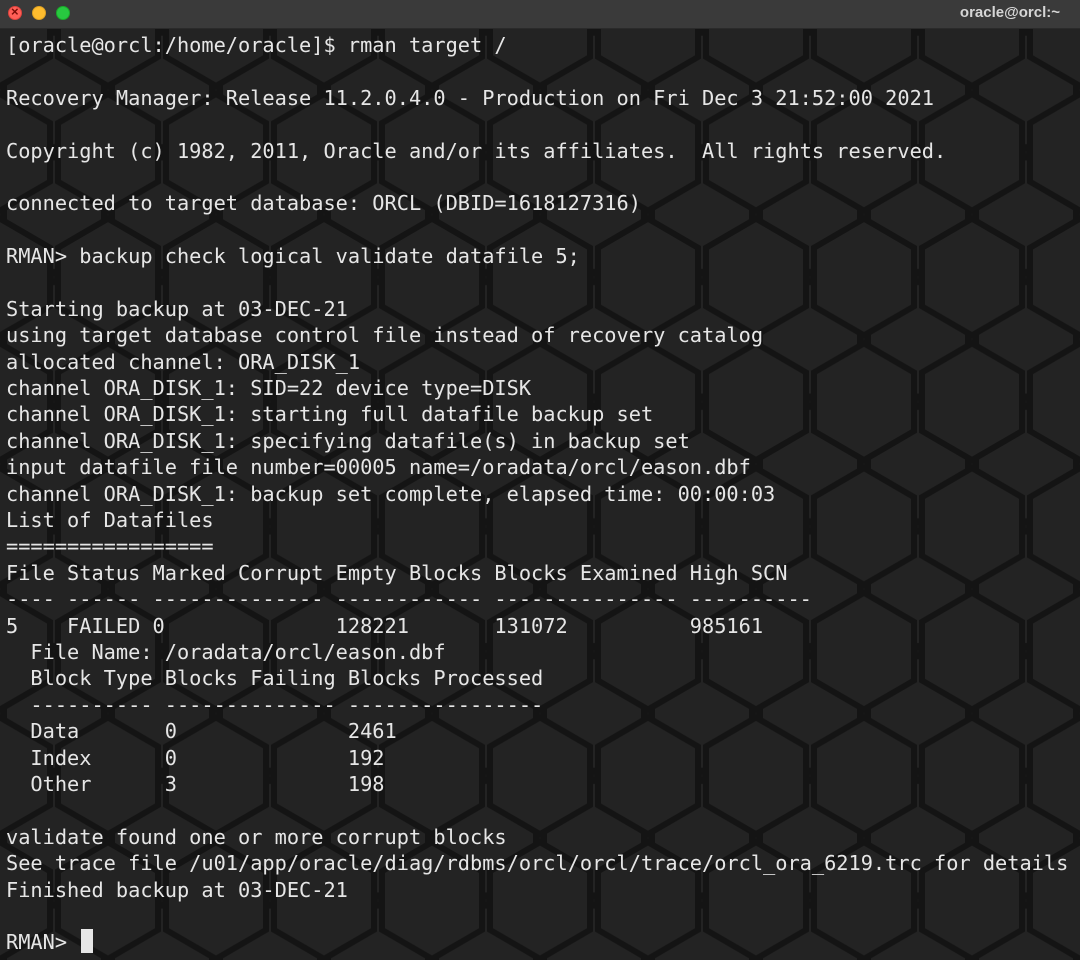  What do you see at coordinates (540, 652) in the screenshot?
I see `terminal-line: File Name: /oradata/orcl/eason.dbf` at bounding box center [540, 652].